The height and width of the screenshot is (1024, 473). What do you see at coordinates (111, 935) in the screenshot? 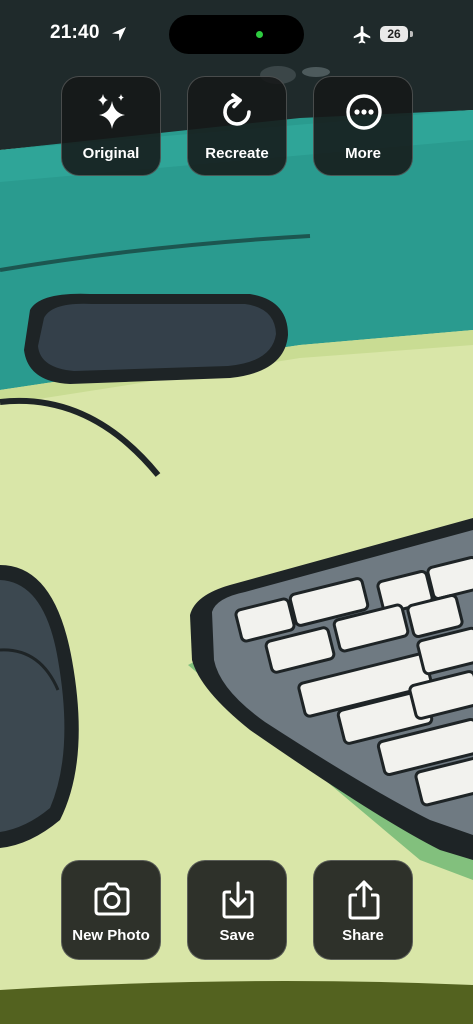
I see `new-photo-button-label: New Photo` at bounding box center [111, 935].